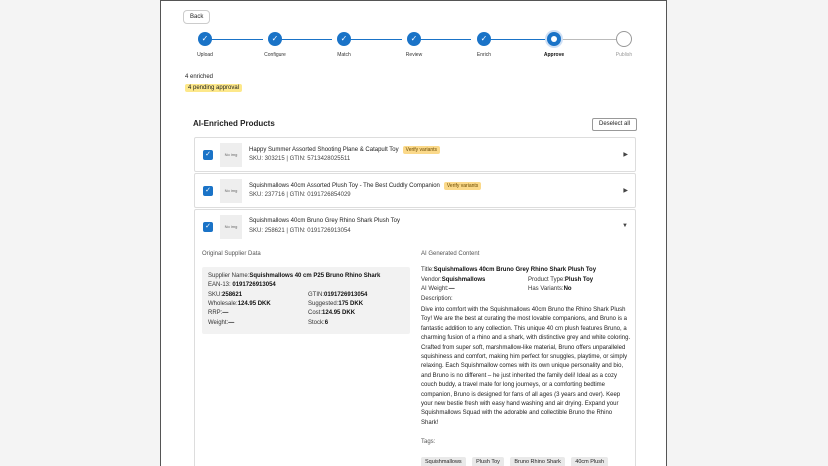 The image size is (828, 466). I want to click on section-title: AI-Enriched Products, so click(234, 123).